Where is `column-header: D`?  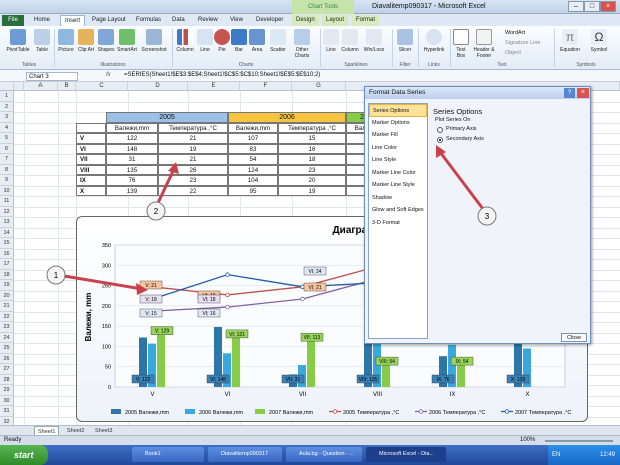
column-header: D is located at coordinates (158, 86).